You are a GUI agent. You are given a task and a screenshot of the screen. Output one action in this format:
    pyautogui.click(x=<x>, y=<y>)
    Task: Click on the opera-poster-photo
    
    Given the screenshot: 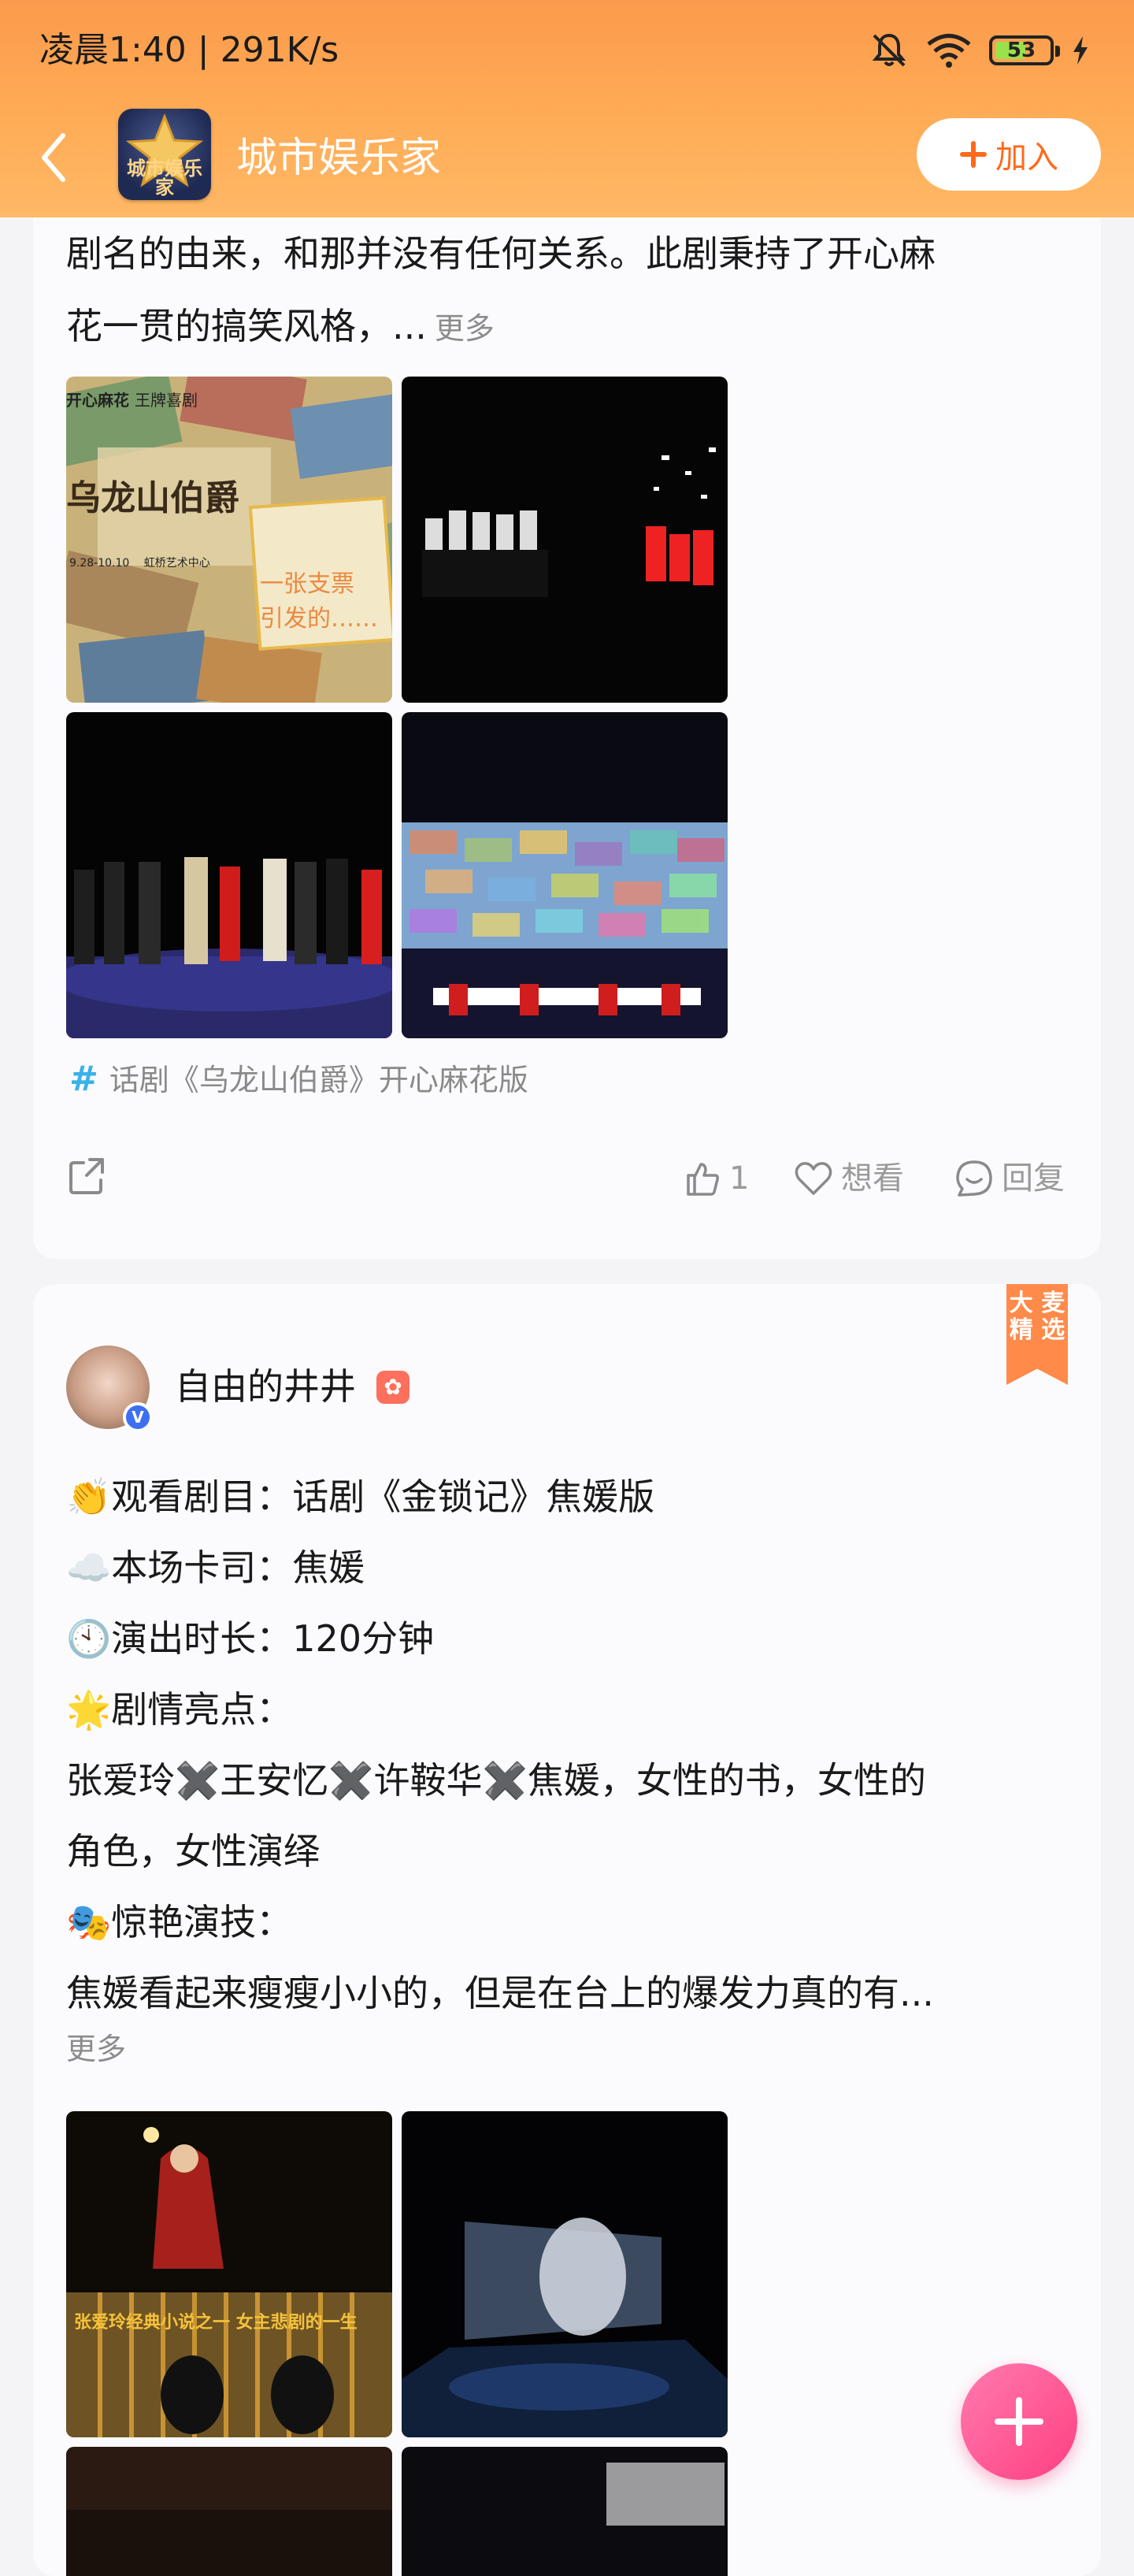 What is the action you would take?
    pyautogui.click(x=229, y=2274)
    